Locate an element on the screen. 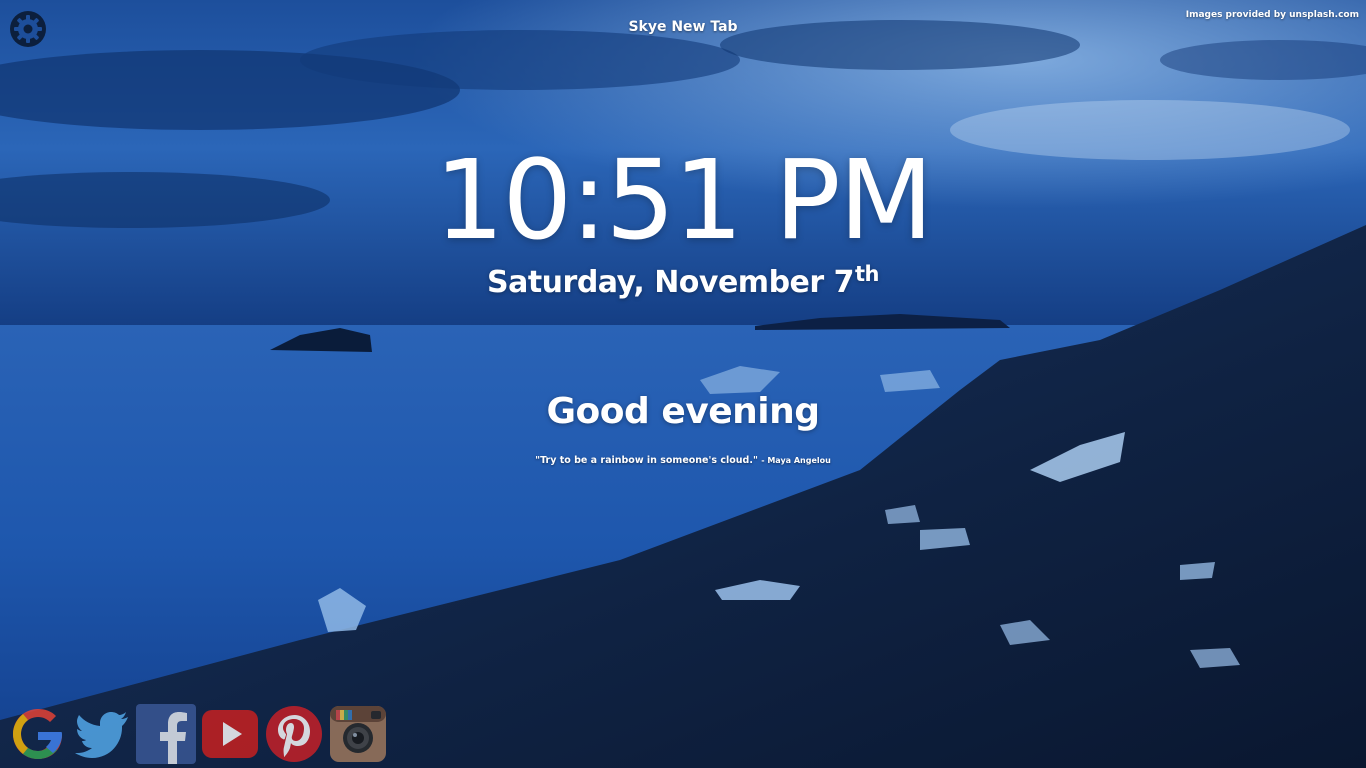  pinterest-icon is located at coordinates (294, 734).